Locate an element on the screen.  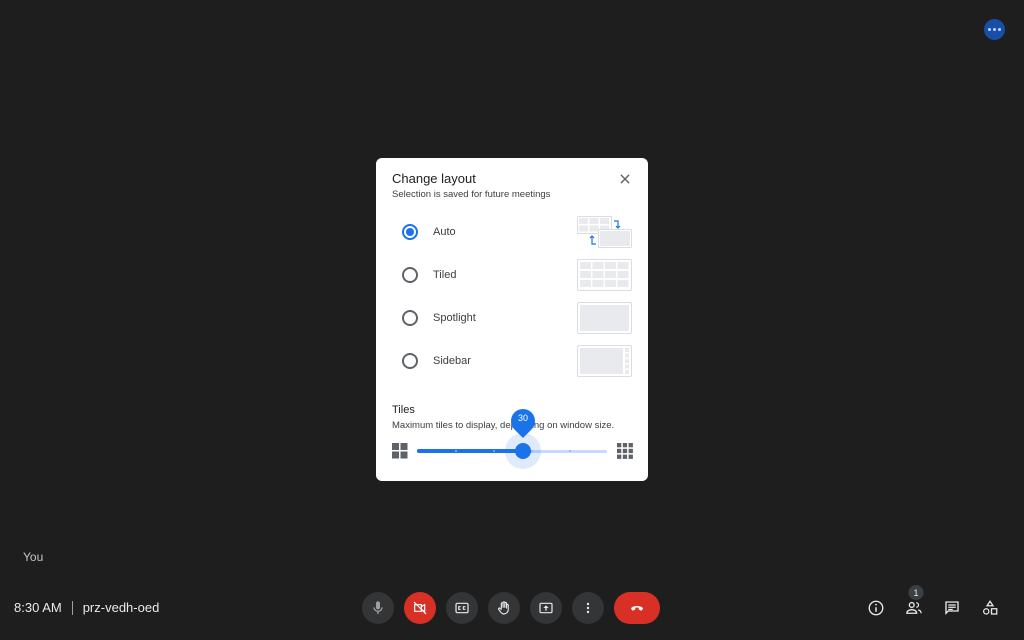
more-options-top-button is located at coordinates (994, 29).